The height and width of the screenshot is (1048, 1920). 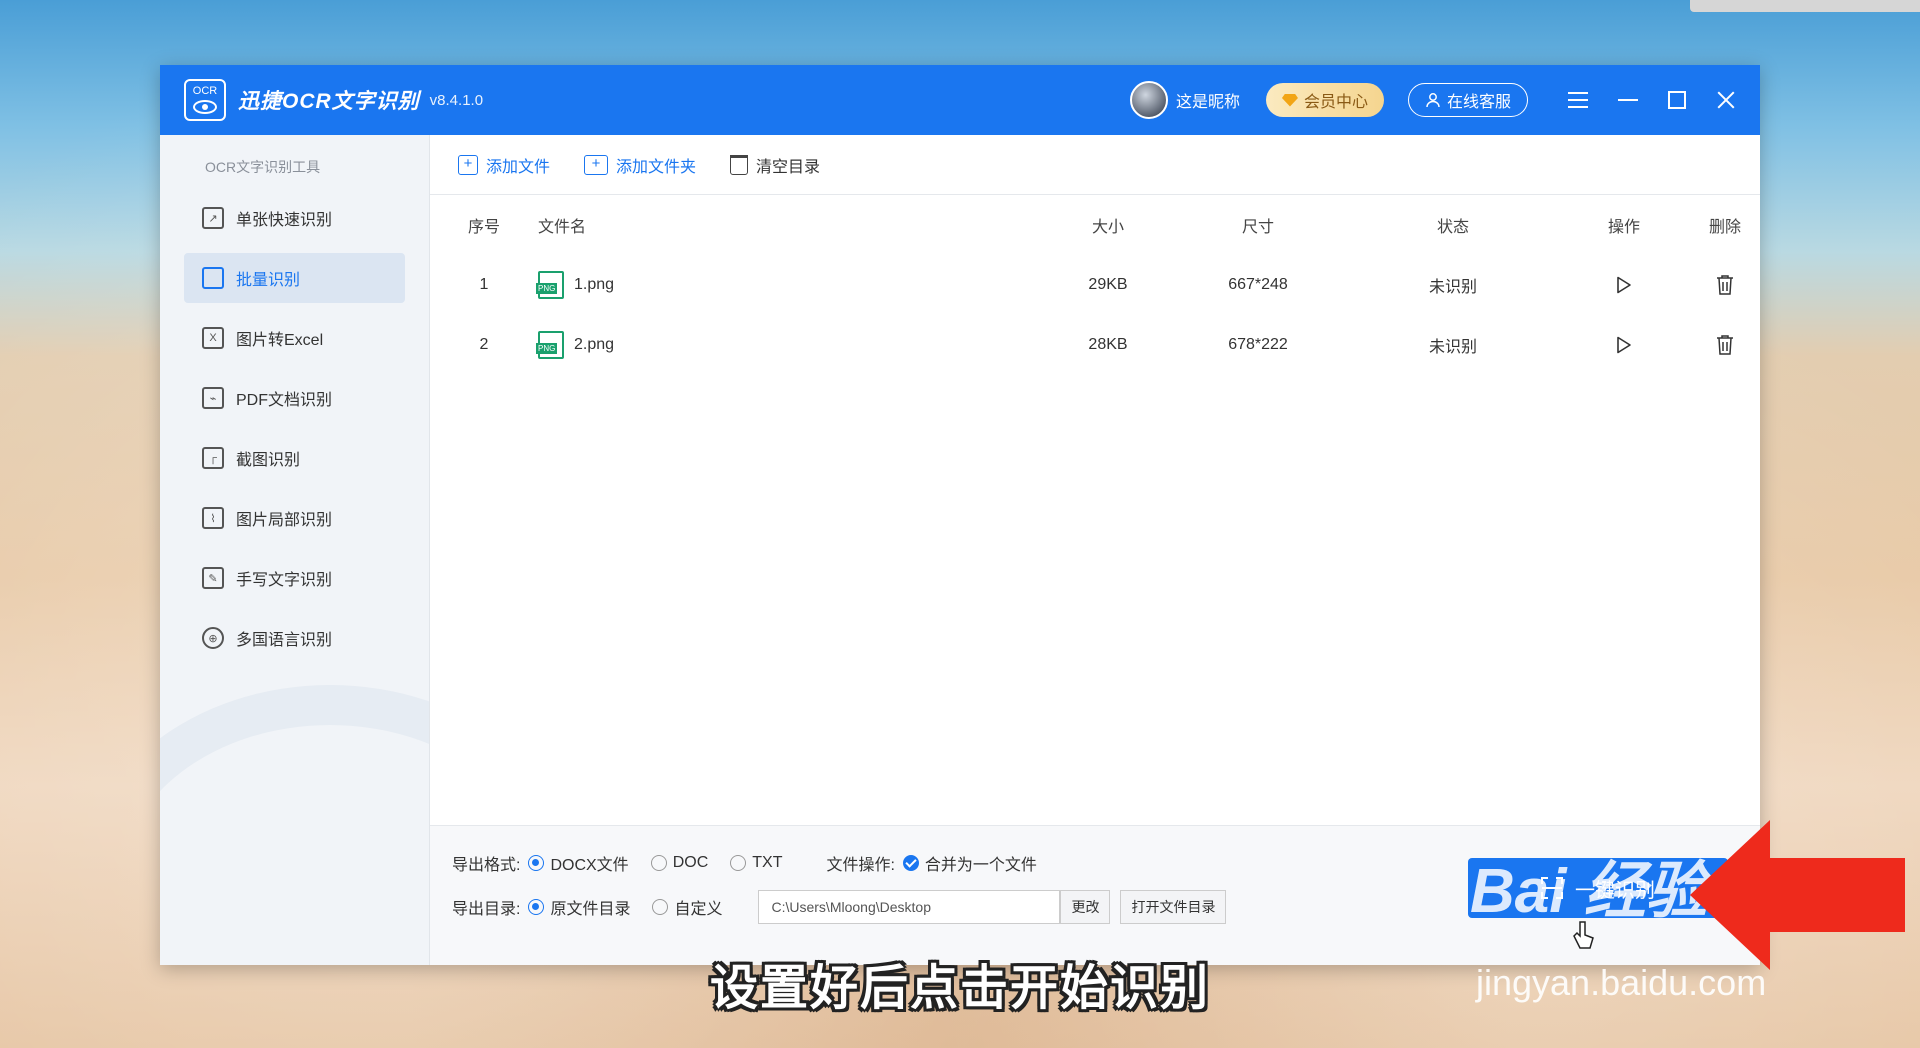 I want to click on file-op-label: 文件操作:, so click(x=860, y=865).